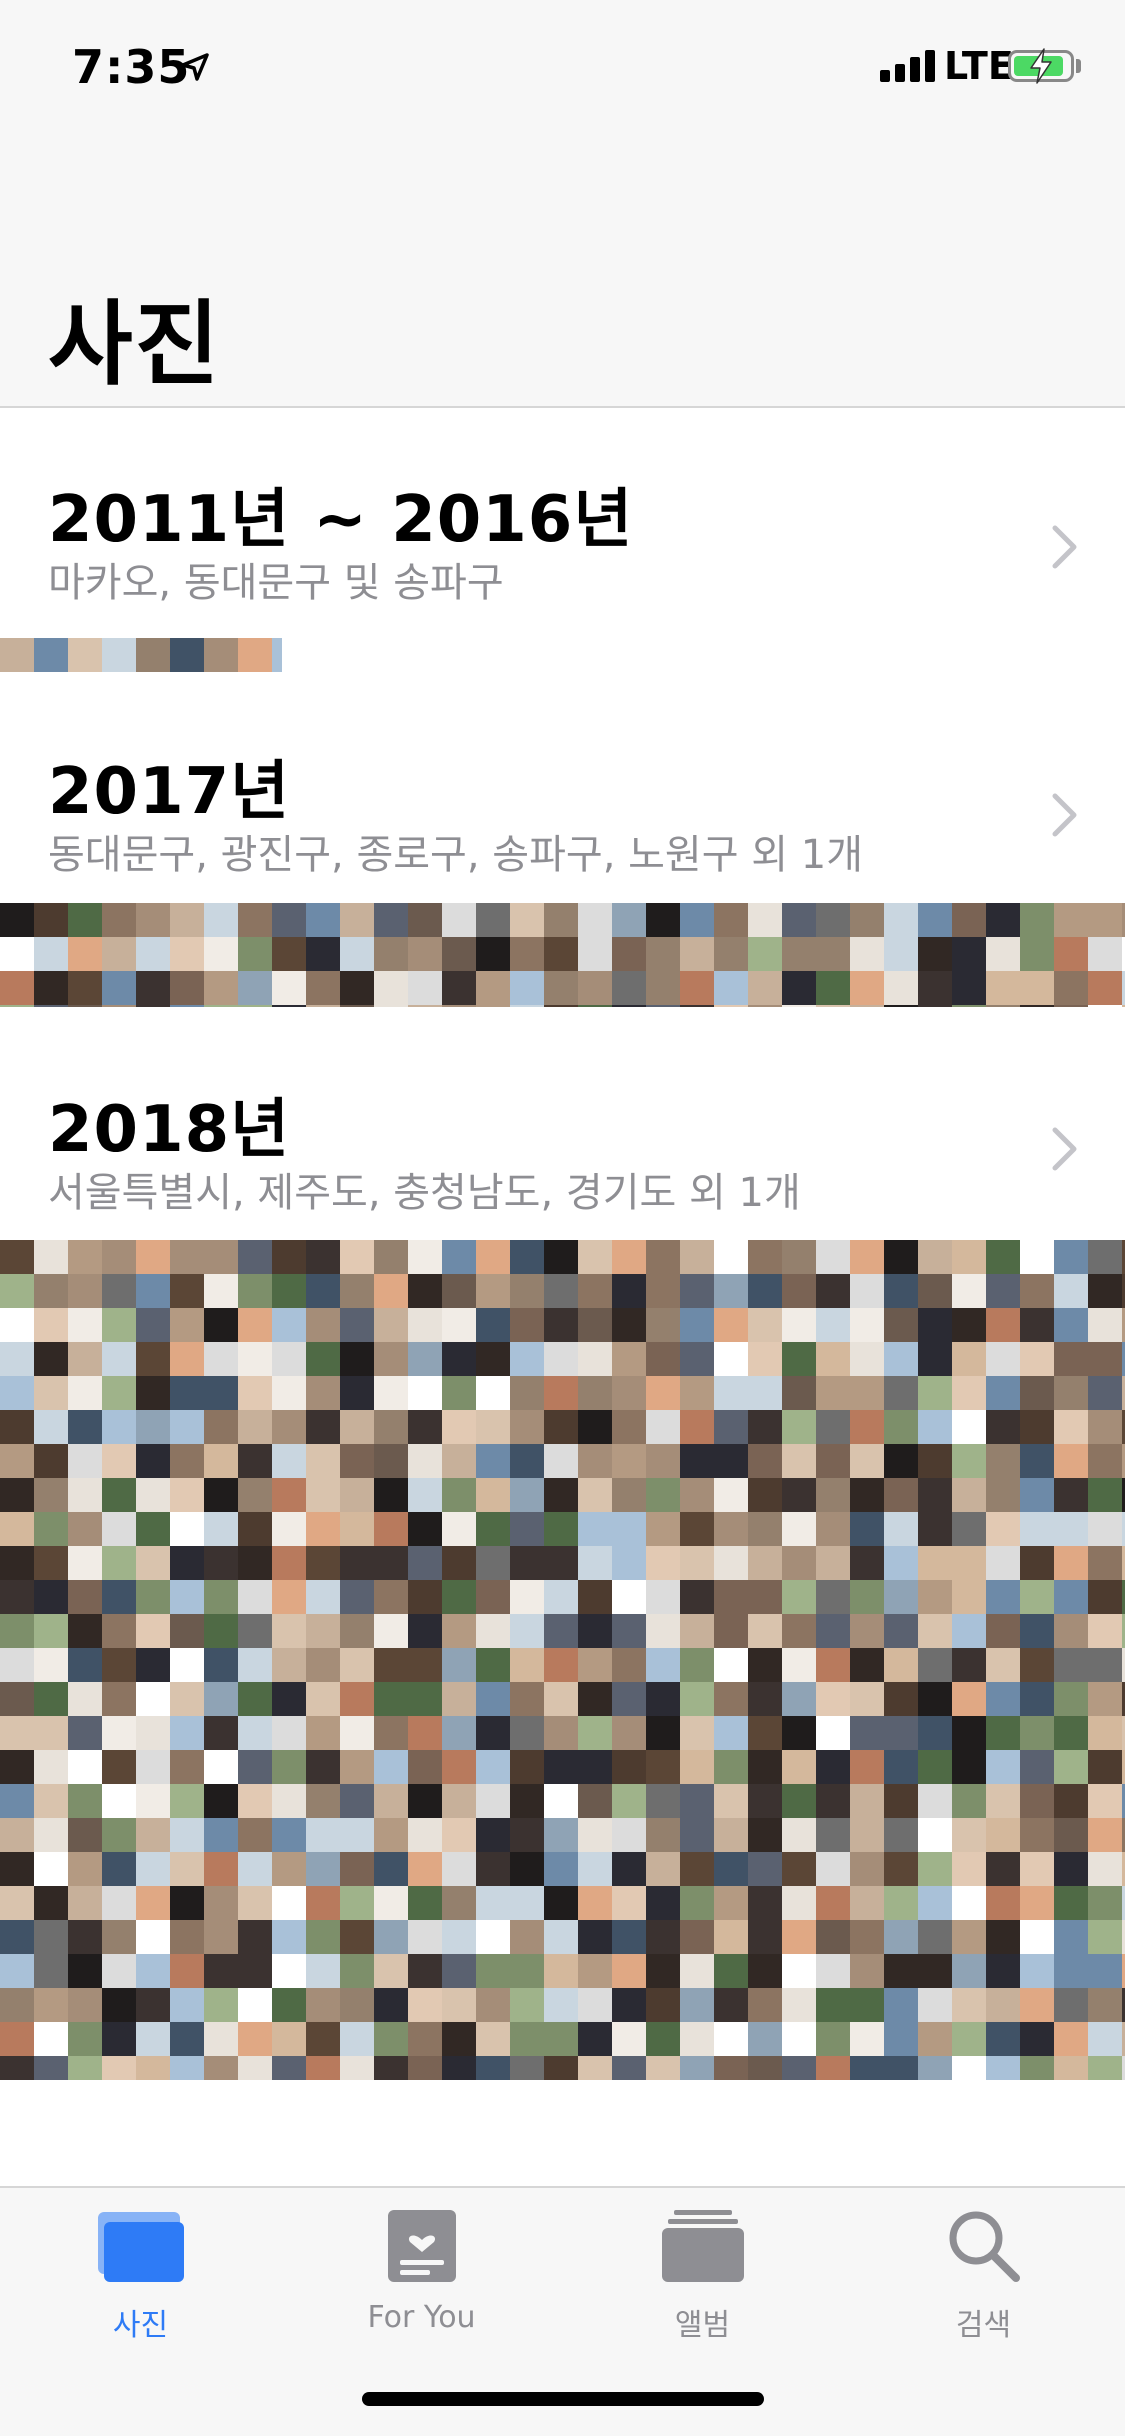  Describe the element at coordinates (562, 848) in the screenshot. I see `year-section-2017: 2017년 동대문구, 광진구, 종로구, 송파구, 노원구 외 1개` at that location.